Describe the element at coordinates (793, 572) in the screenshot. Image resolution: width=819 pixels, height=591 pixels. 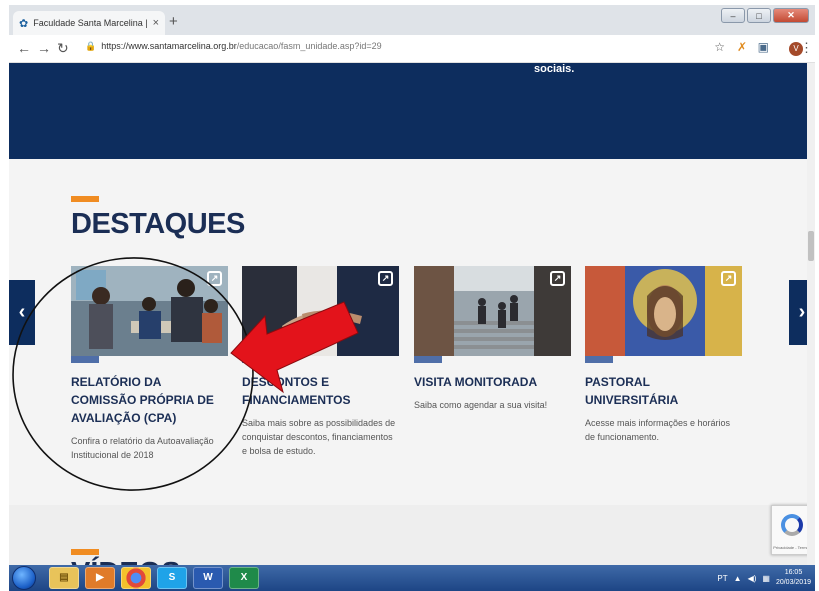
I see `clock-time: 16:05` at that location.